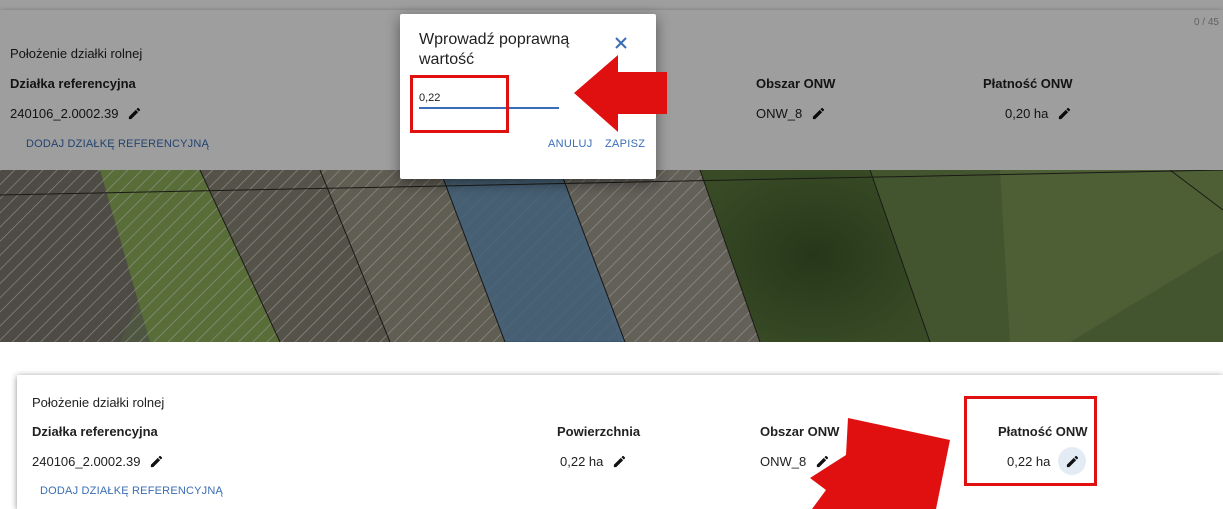 Image resolution: width=1223 pixels, height=509 pixels. What do you see at coordinates (459, 104) in the screenshot?
I see `input-highlight-box` at bounding box center [459, 104].